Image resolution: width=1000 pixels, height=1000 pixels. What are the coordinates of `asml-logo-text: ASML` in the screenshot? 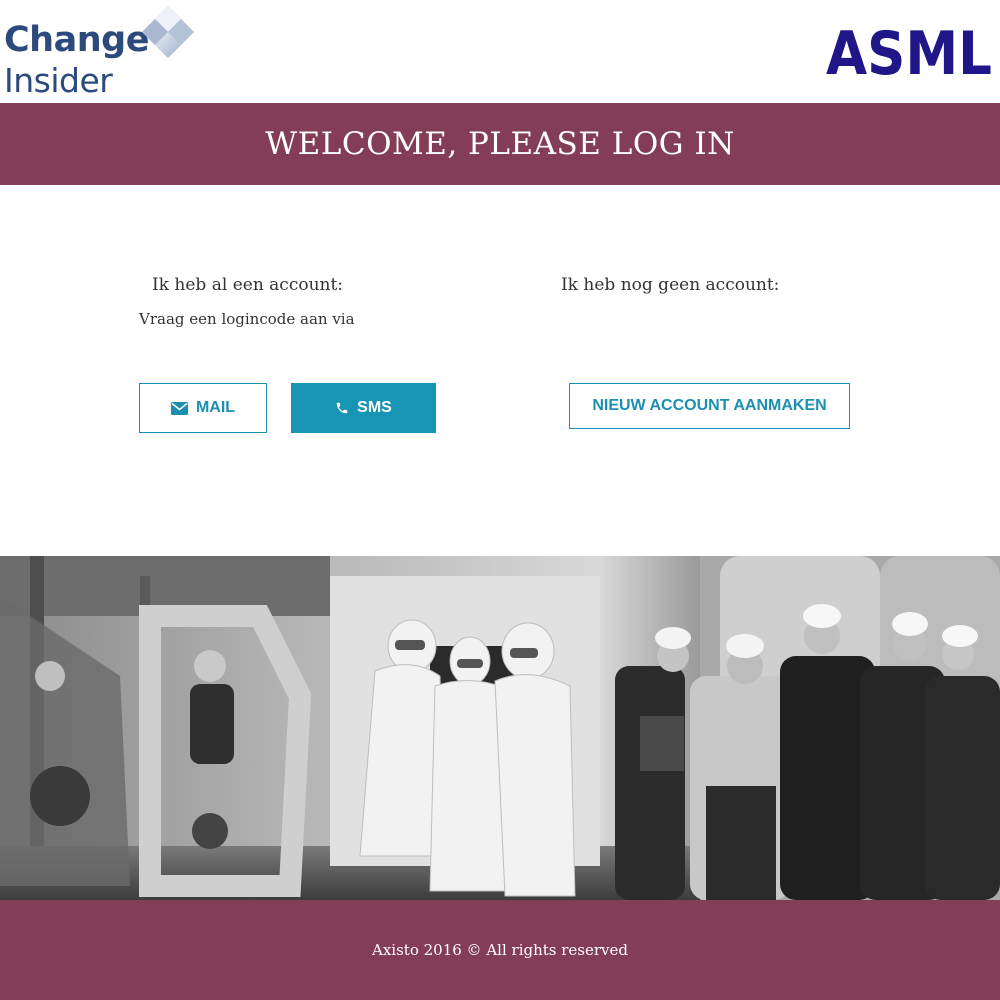 It's located at (909, 51).